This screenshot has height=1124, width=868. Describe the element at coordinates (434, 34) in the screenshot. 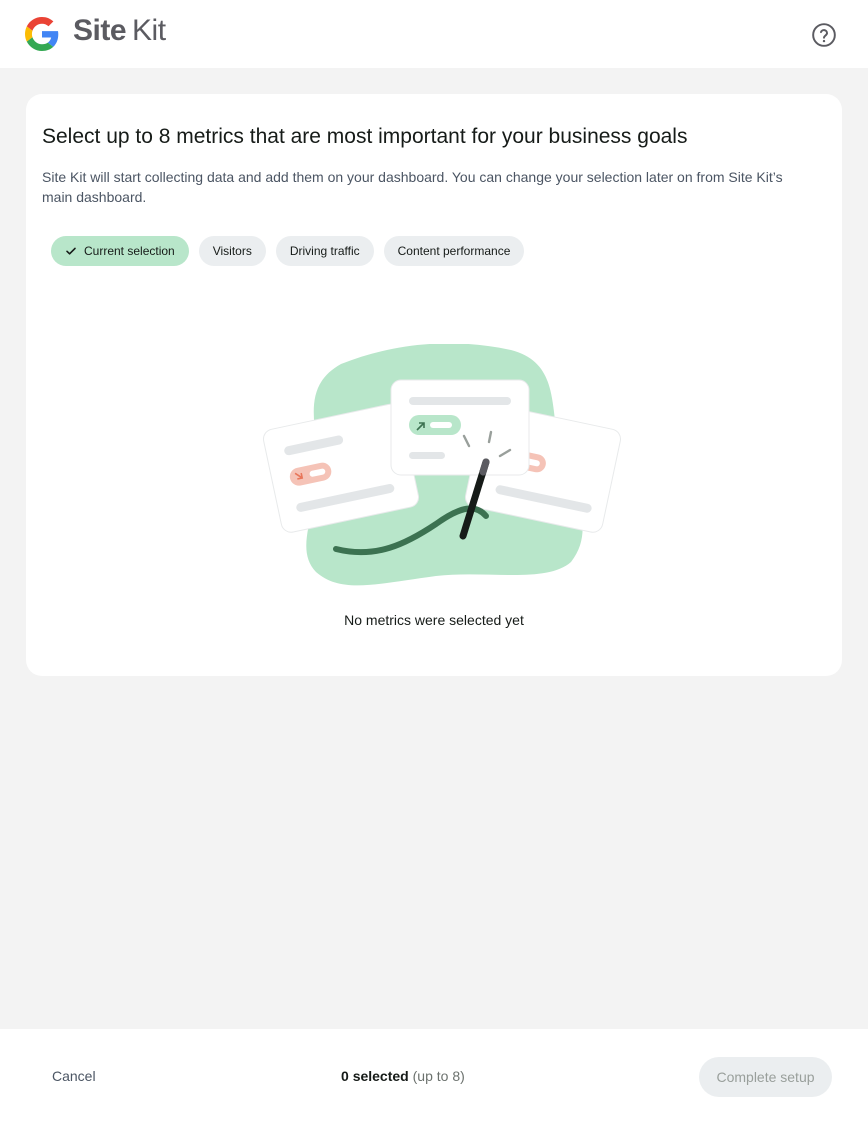

I see `app-header: Site Kit` at that location.